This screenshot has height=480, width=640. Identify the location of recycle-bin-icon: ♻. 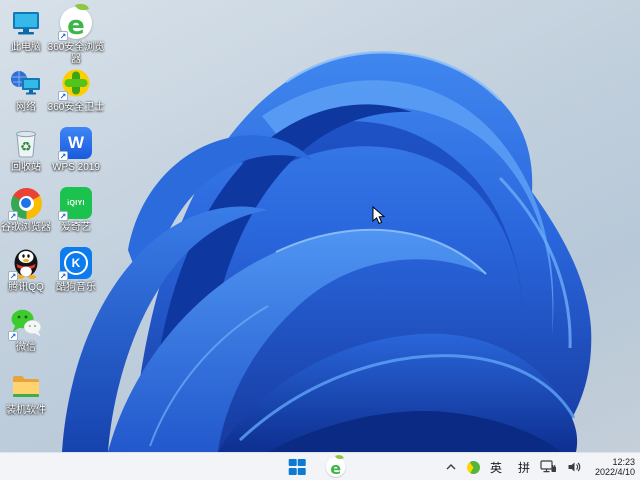
(26, 143).